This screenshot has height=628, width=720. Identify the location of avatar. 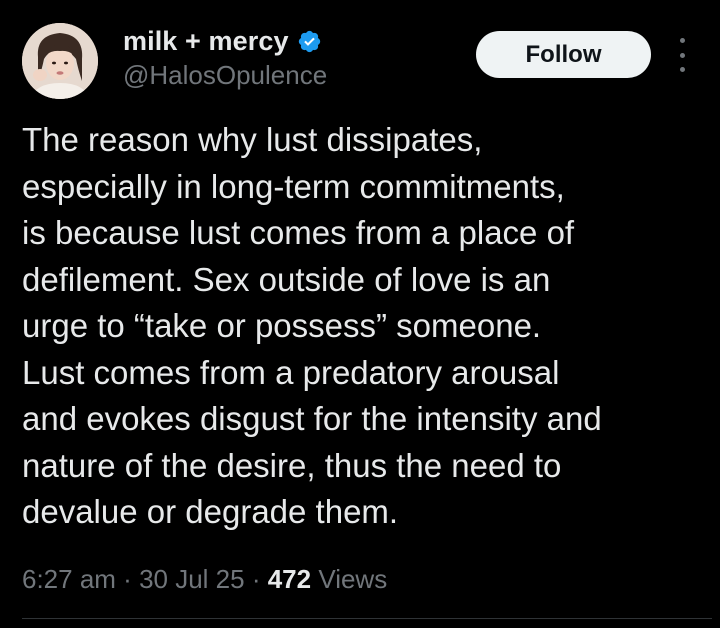
(60, 61).